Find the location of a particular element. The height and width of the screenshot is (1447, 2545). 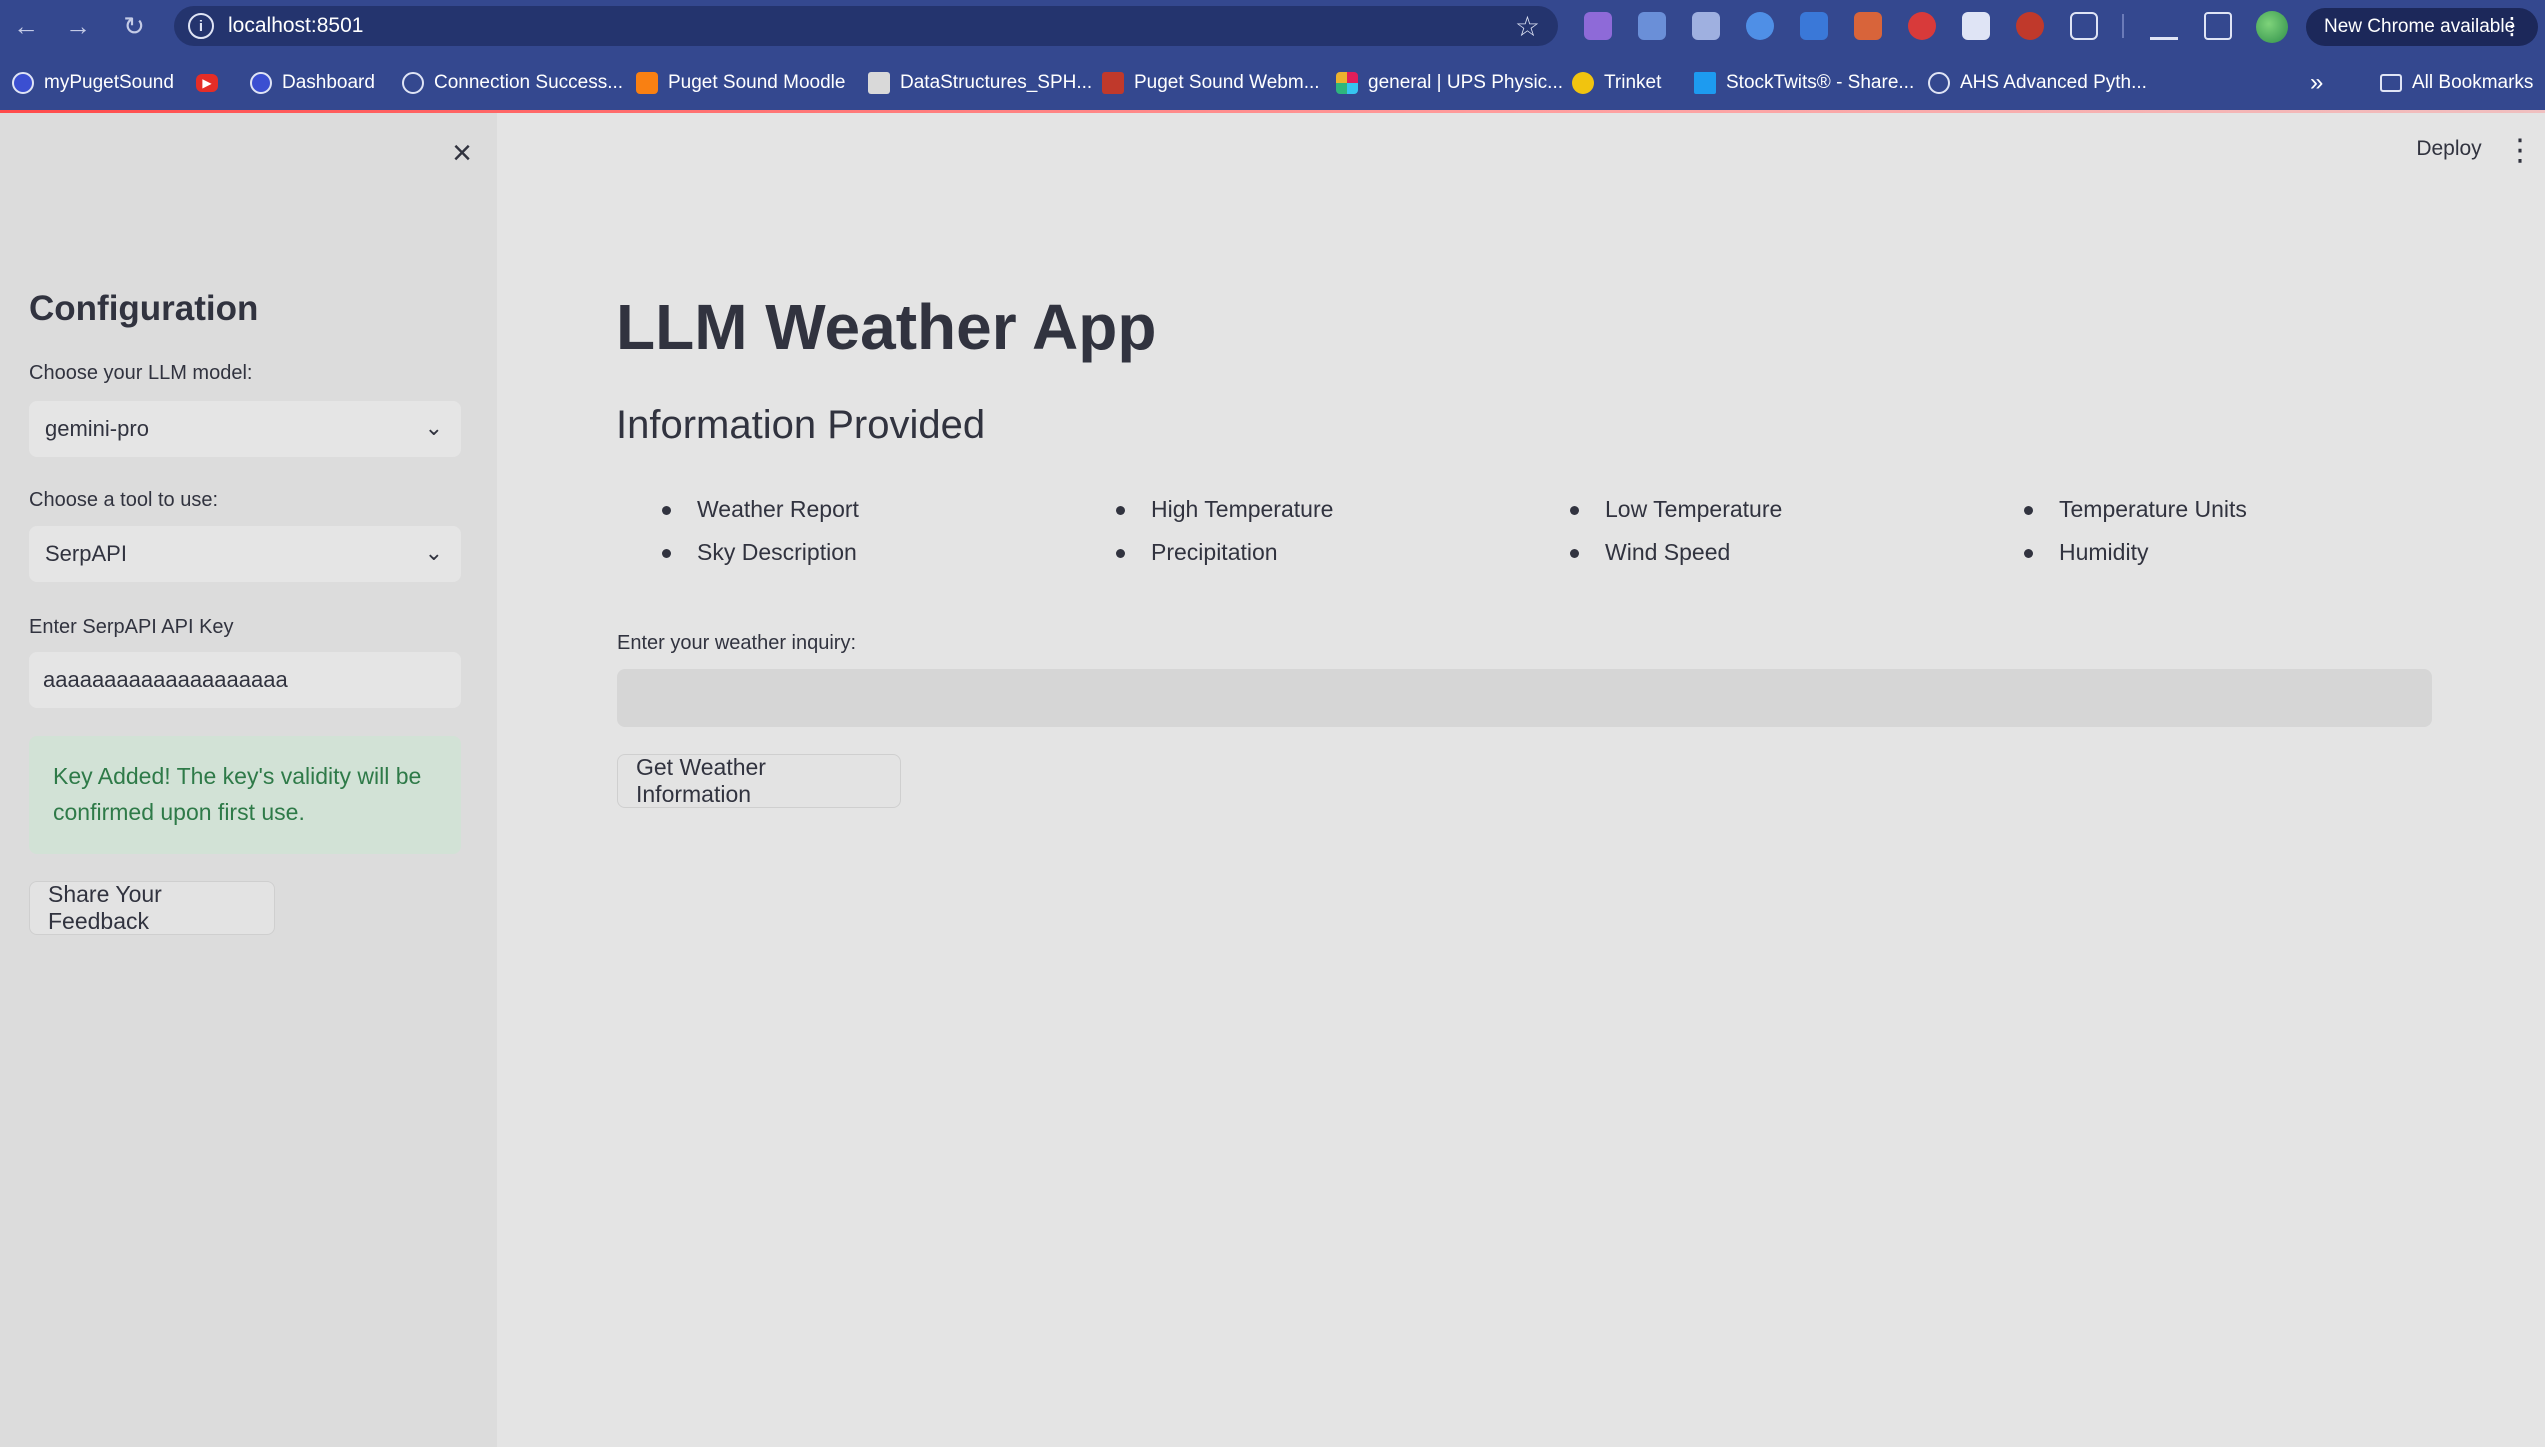

info-column: High Temperature Precipitation is located at coordinates (1202, 531).